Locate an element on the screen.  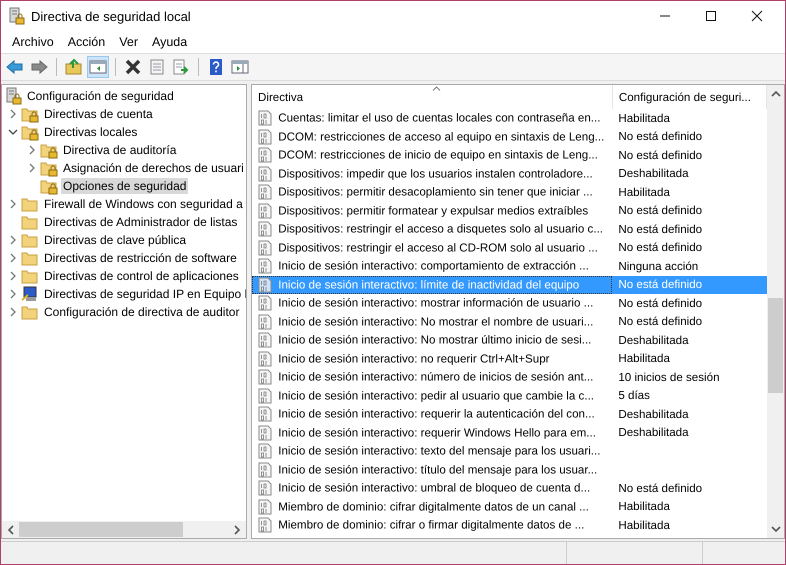
menu-item: Ver is located at coordinates (128, 42).